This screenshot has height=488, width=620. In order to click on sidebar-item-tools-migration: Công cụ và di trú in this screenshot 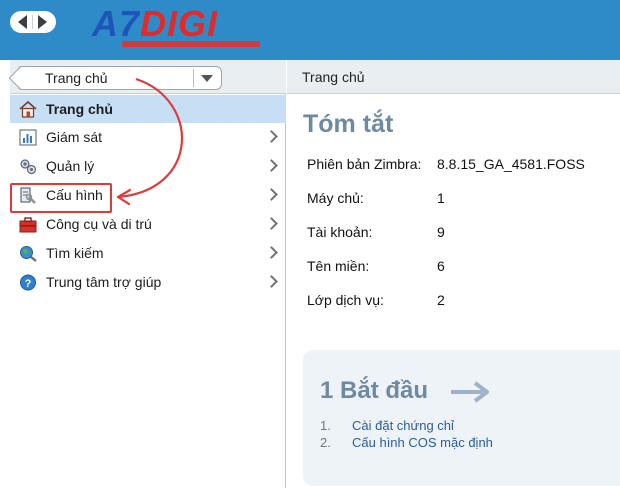, I will do `click(148, 224)`.